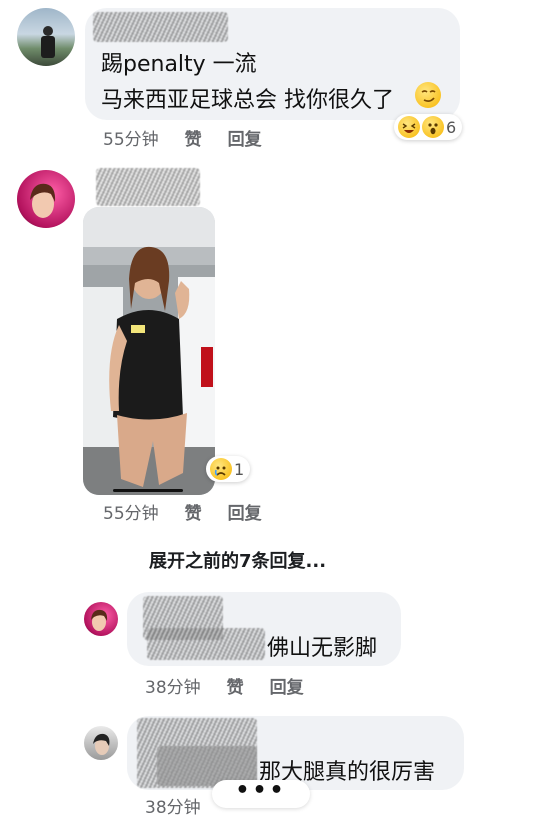  Describe the element at coordinates (261, 790) in the screenshot. I see `typing-dots: •••` at that location.